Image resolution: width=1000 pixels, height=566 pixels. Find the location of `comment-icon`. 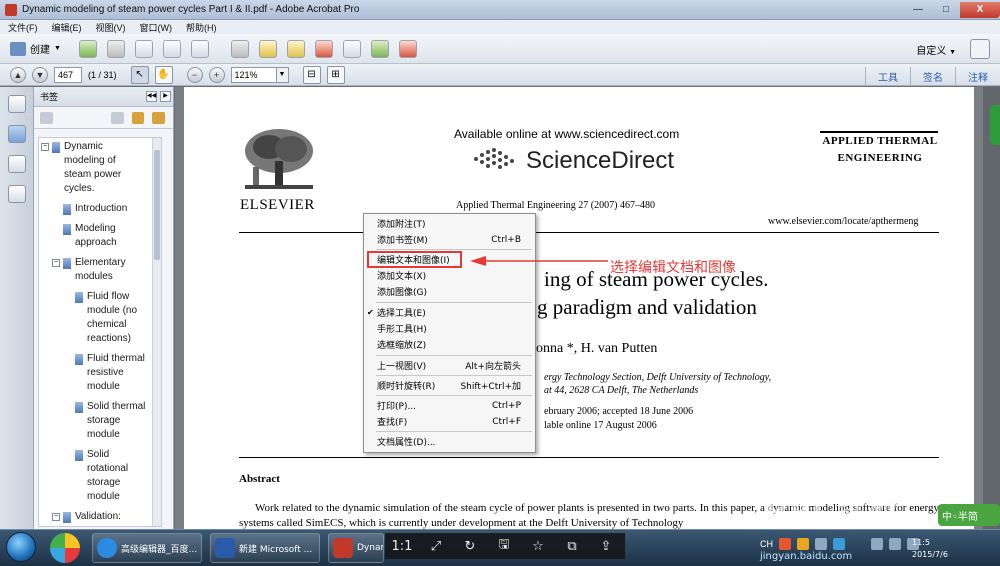

comment-icon is located at coordinates (267, 48).